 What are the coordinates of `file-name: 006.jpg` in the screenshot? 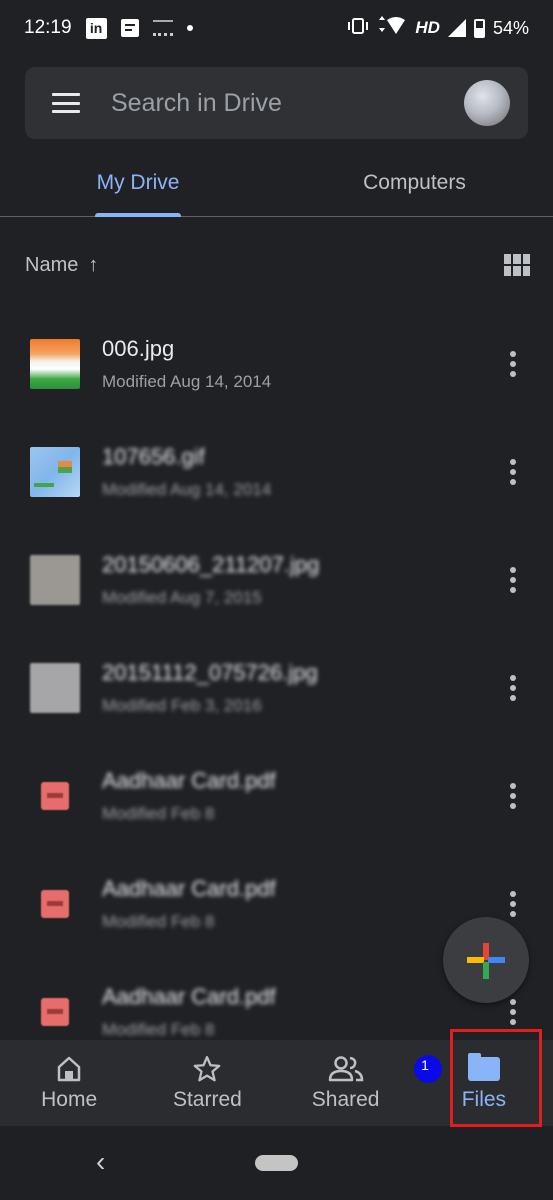 It's located at (138, 348).